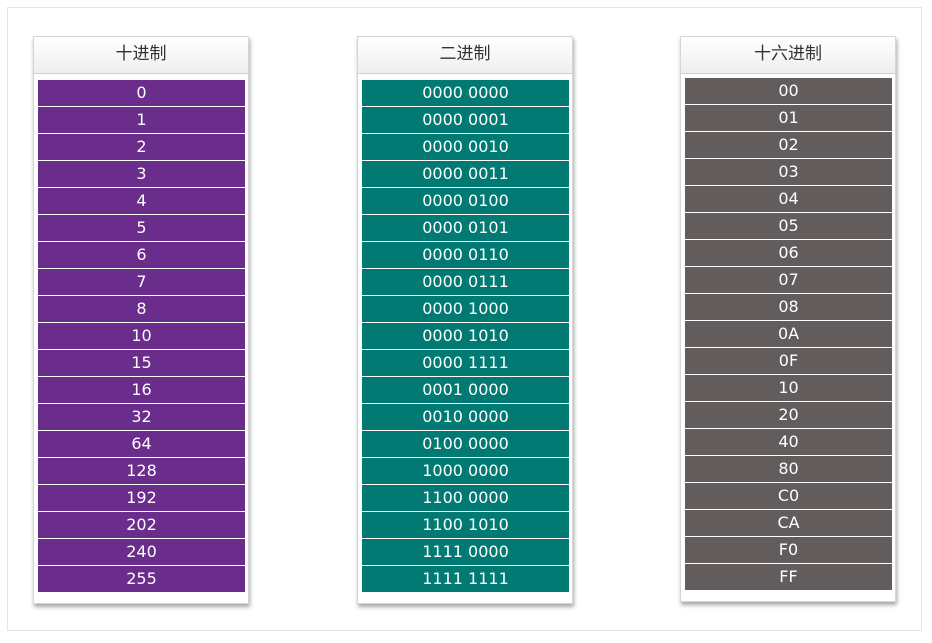 The height and width of the screenshot is (643, 932). I want to click on decimal-cell: 5, so click(141, 228).